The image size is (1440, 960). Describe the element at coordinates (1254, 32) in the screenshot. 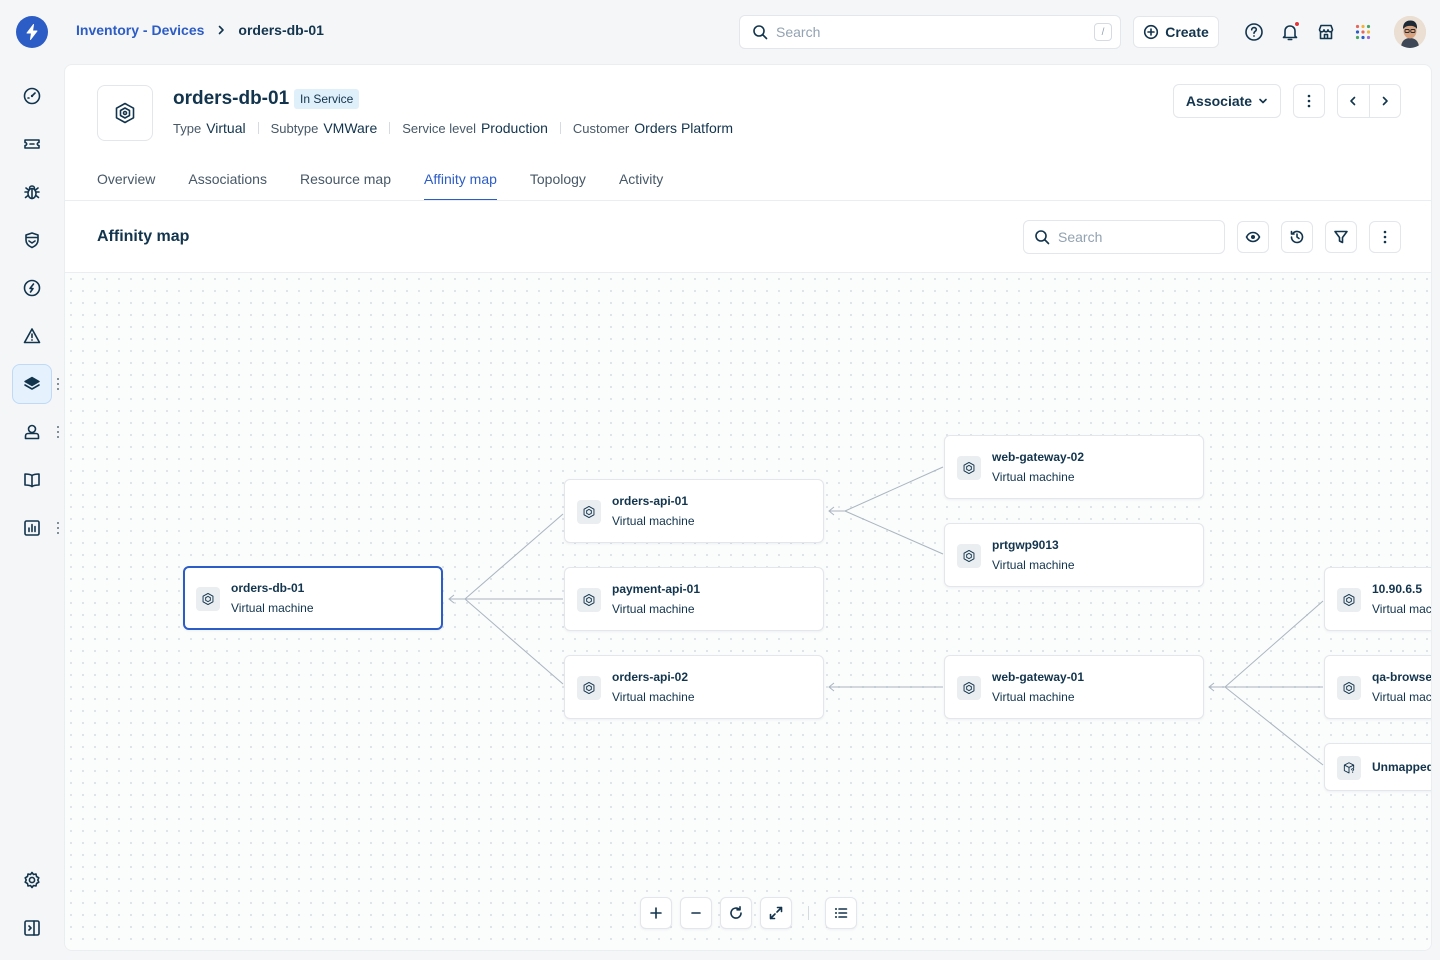

I see `help-icon` at that location.